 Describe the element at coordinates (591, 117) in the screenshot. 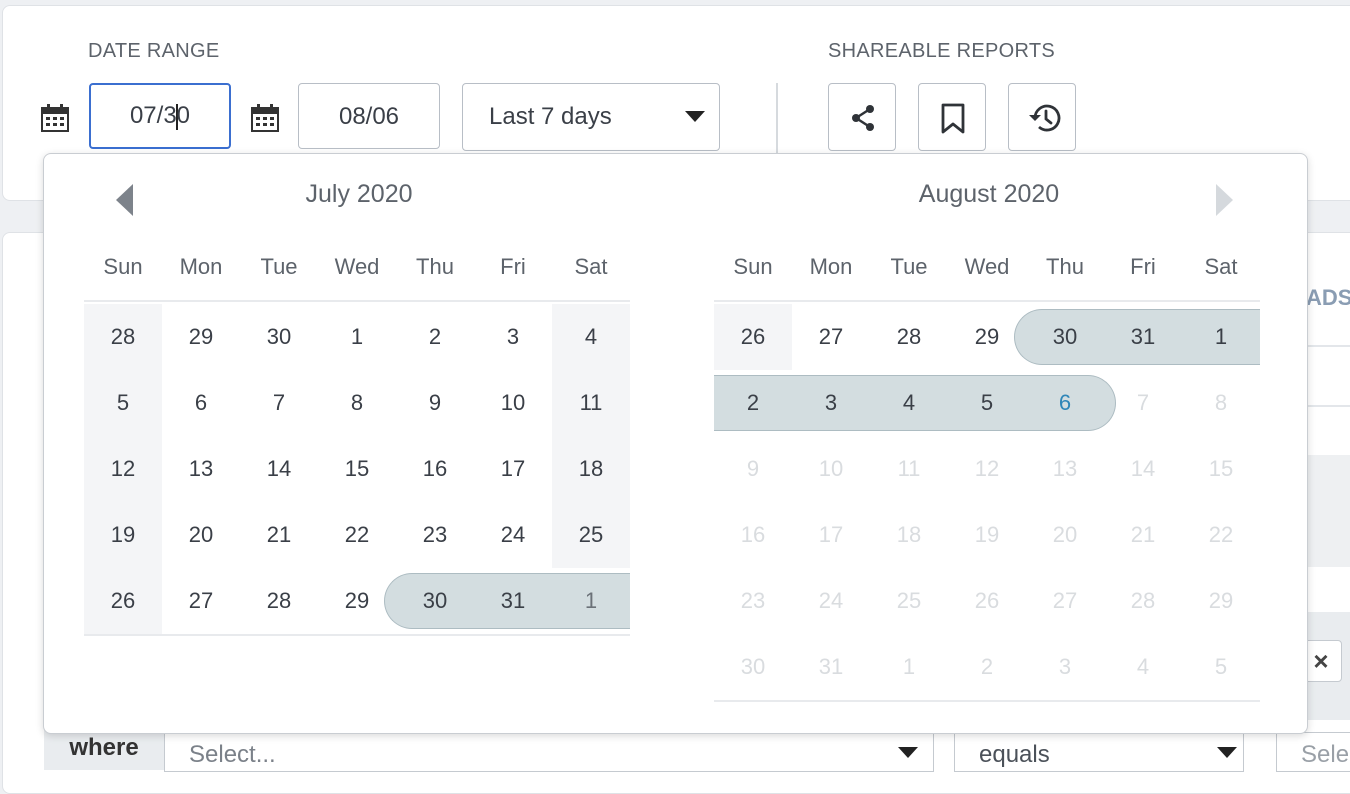

I see `date-preset-select: Last 7 days` at that location.